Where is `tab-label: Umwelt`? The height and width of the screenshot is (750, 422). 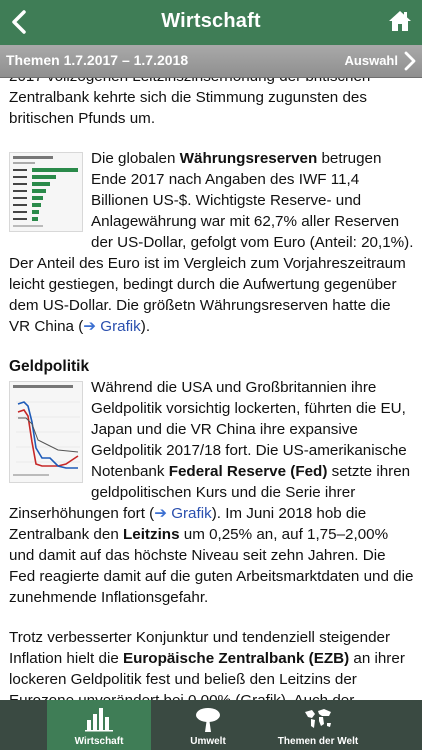 tab-label: Umwelt is located at coordinates (208, 741).